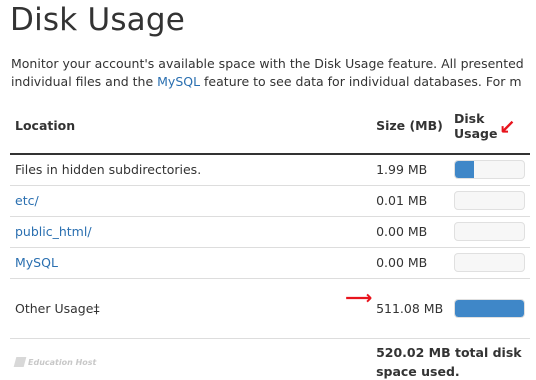 Image resolution: width=536 pixels, height=380 pixels. What do you see at coordinates (489, 126) in the screenshot?
I see `disk-usage-header: Disk Usage` at bounding box center [489, 126].